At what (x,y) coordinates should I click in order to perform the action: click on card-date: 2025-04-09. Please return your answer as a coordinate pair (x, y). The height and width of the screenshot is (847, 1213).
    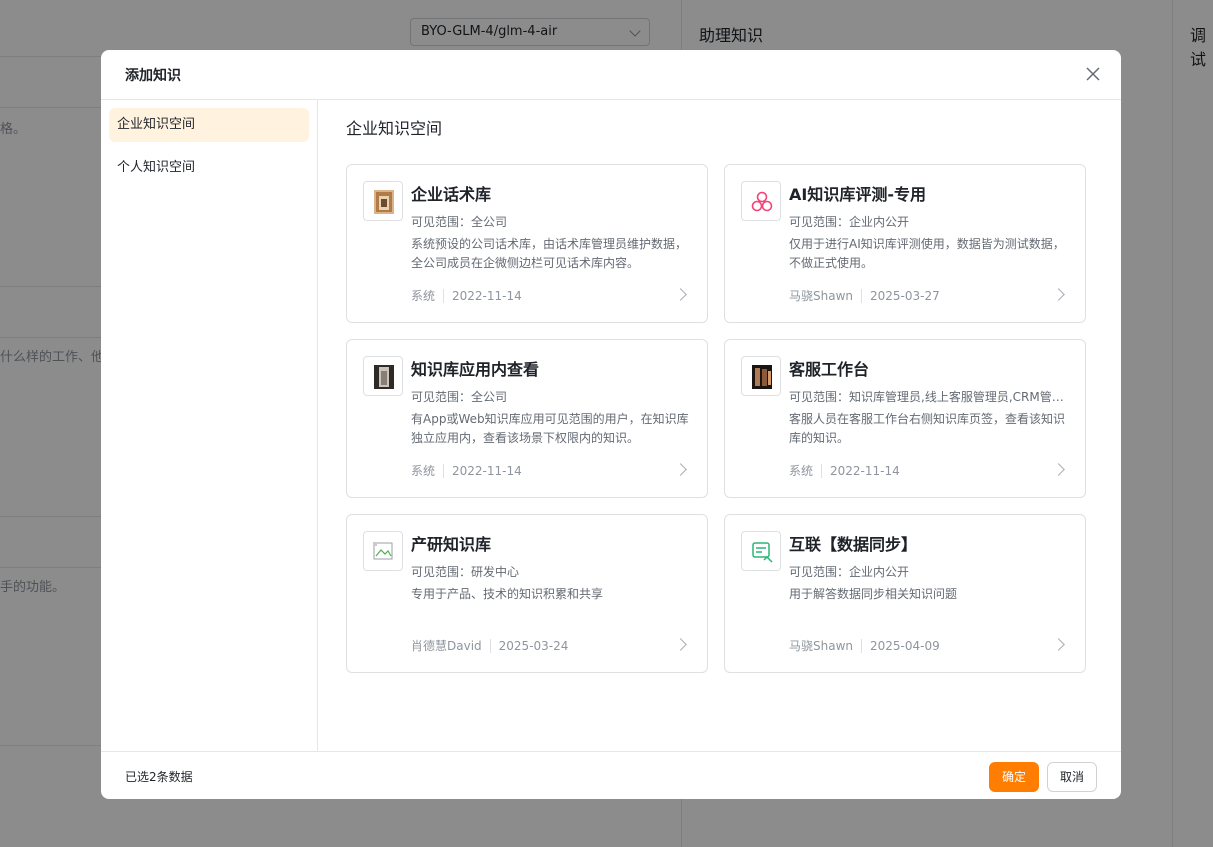
    Looking at the image, I should click on (905, 646).